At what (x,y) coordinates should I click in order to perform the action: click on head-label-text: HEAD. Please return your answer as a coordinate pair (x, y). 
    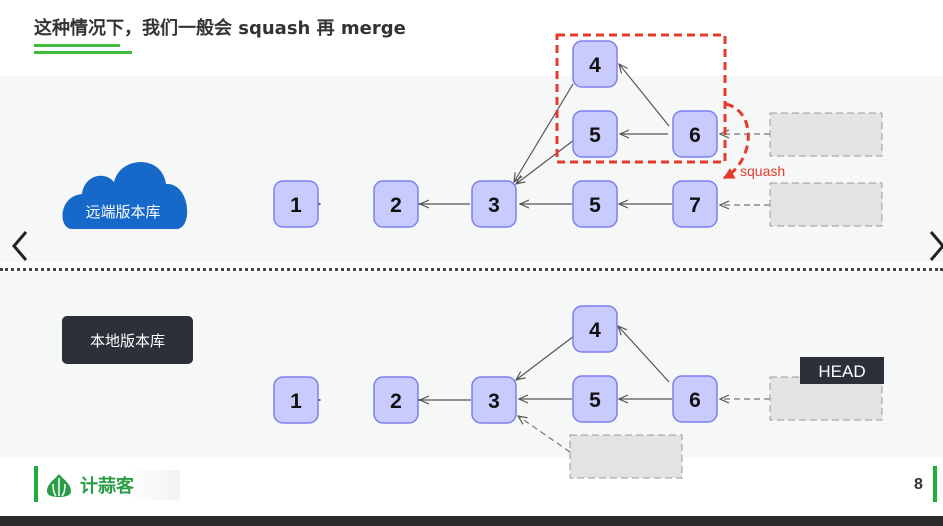
    Looking at the image, I should click on (841, 371).